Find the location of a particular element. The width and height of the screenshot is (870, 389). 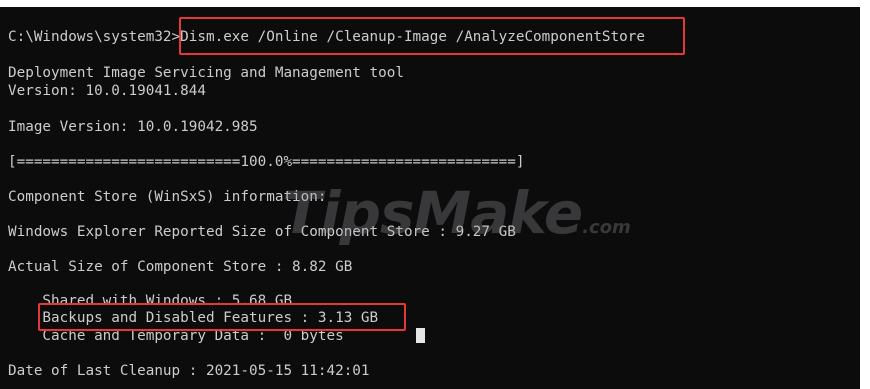

prompt-path: C:\Windows\system32> is located at coordinates (94, 37).